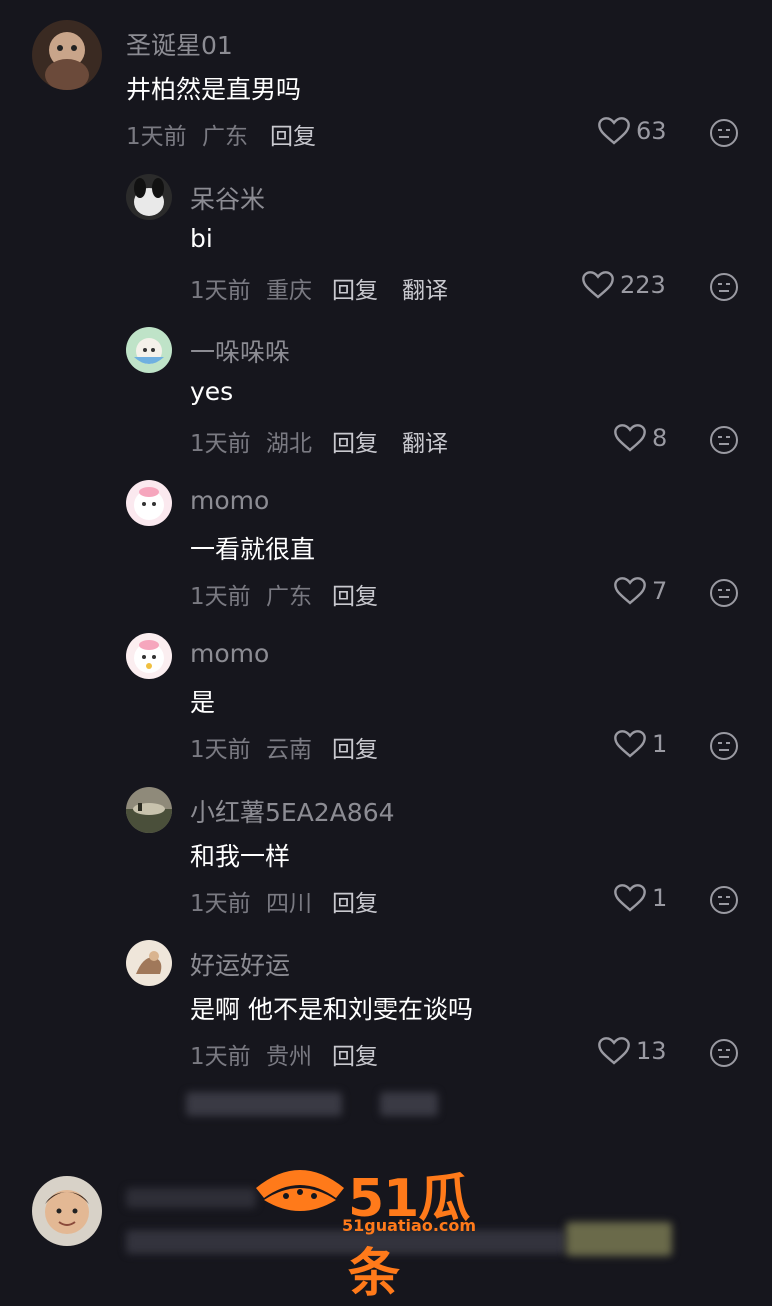 This screenshot has width=772, height=1306. What do you see at coordinates (288, 1057) in the screenshot?
I see `location: 贵州` at bounding box center [288, 1057].